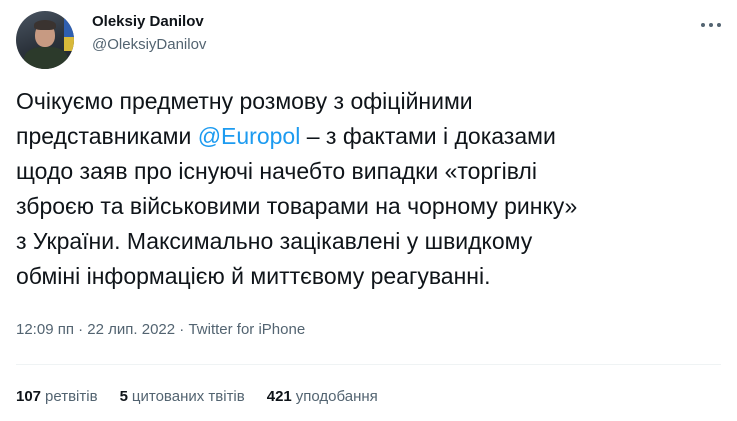 The image size is (737, 421). Describe the element at coordinates (45, 25) in the screenshot. I see `avatar-hair` at that location.